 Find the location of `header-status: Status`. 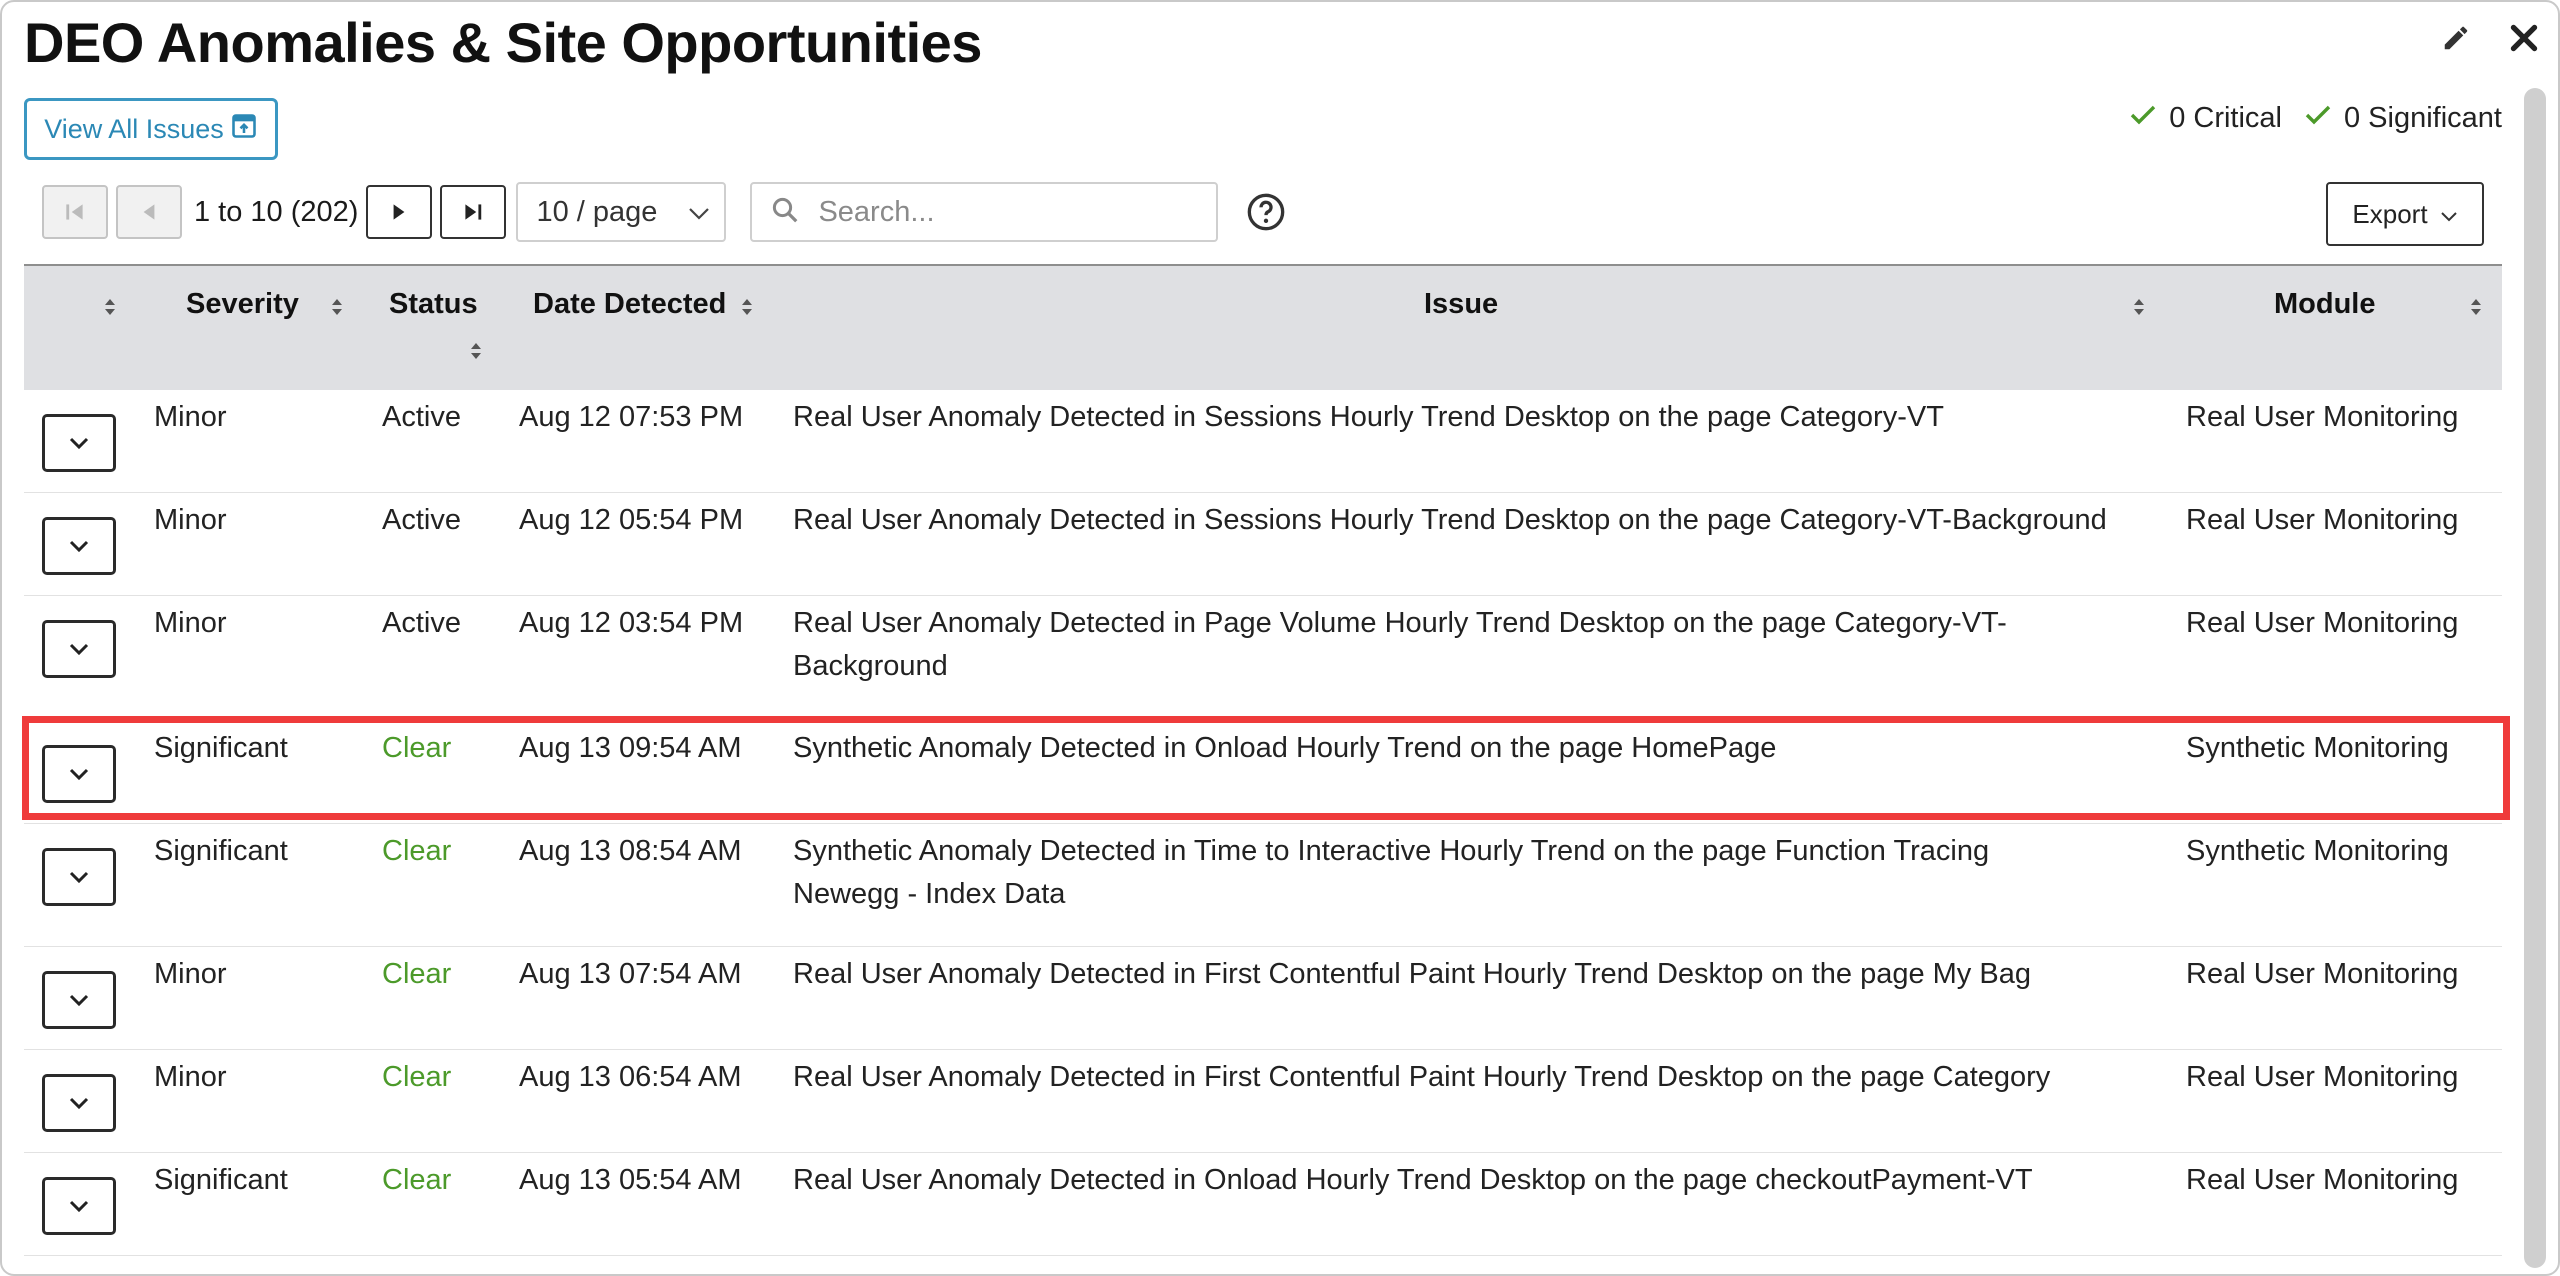

header-status: Status is located at coordinates (433, 304).